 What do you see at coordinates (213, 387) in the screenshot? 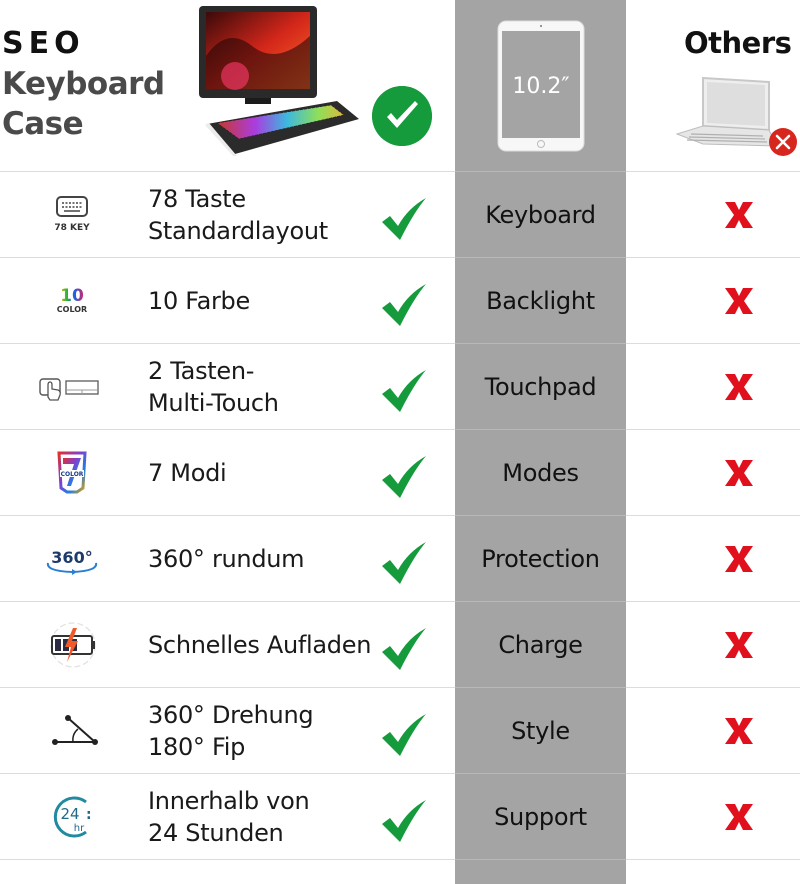
I see `feature-description: 2 Tasten- Multi-Touch` at bounding box center [213, 387].